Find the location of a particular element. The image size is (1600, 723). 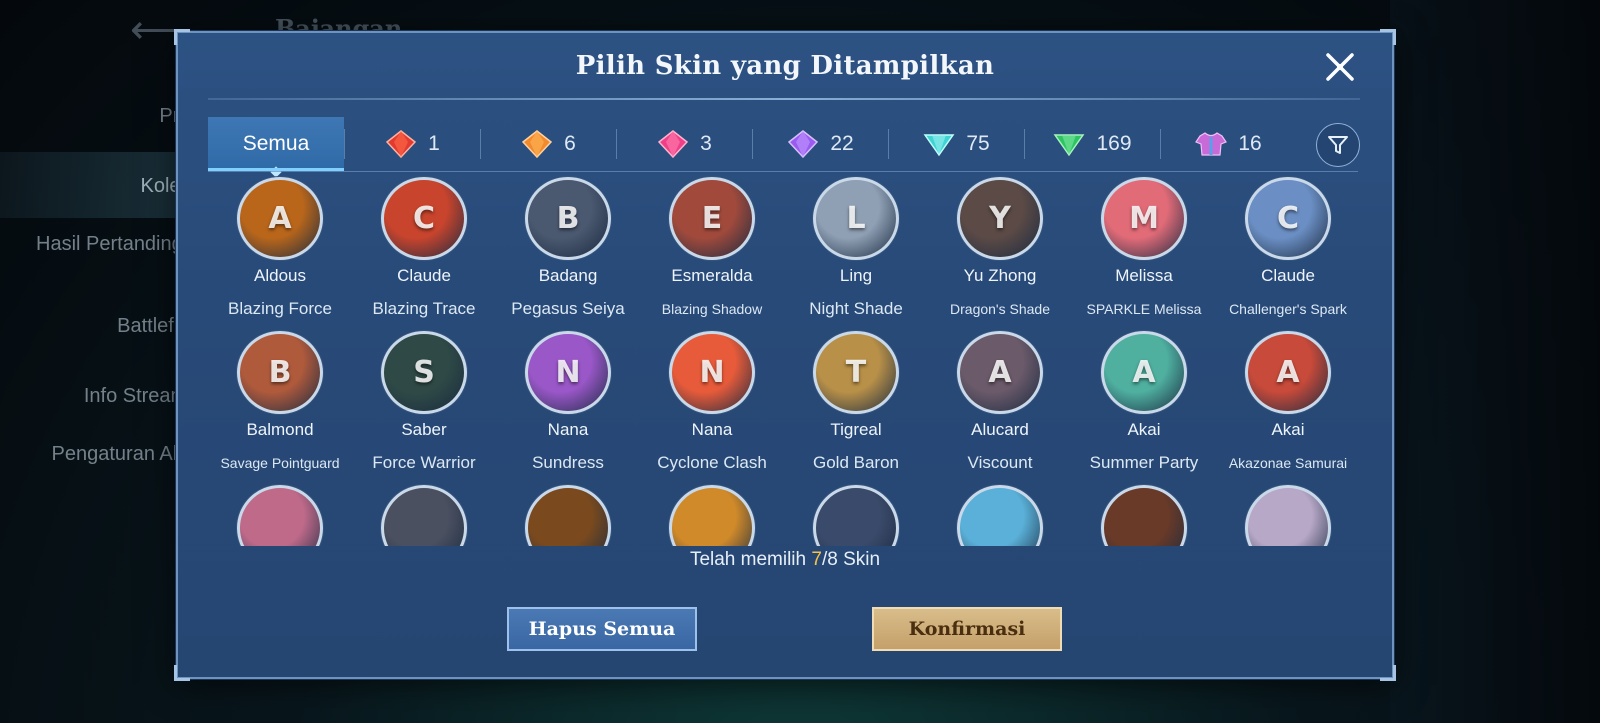

close-icon is located at coordinates (1340, 67).